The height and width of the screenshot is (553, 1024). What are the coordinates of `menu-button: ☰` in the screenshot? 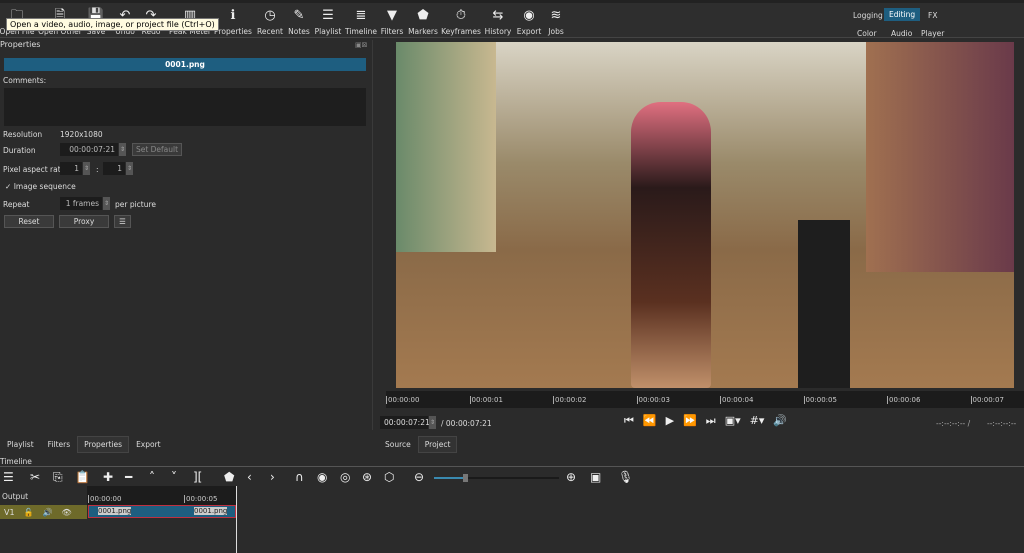 It's located at (122, 221).